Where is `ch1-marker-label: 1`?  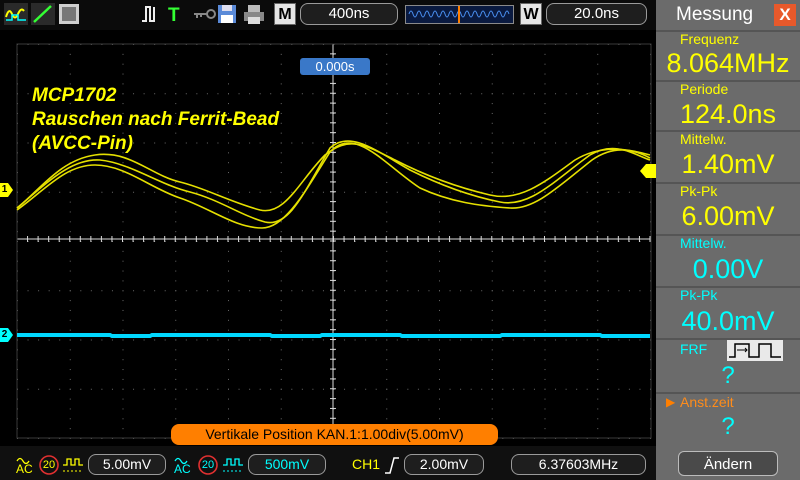
ch1-marker-label: 1 is located at coordinates (4, 189).